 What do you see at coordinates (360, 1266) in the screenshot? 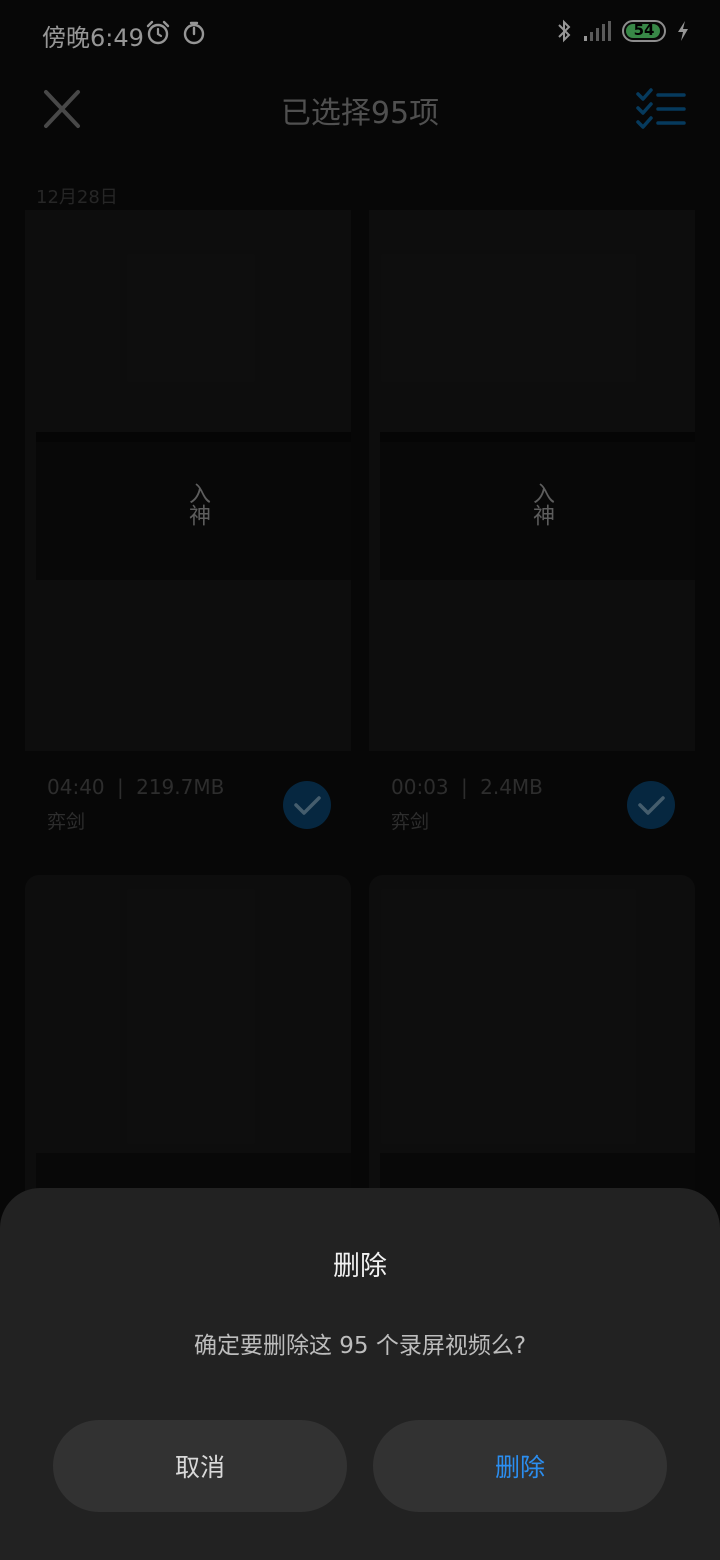
I see `dialog-title: 删除` at bounding box center [360, 1266].